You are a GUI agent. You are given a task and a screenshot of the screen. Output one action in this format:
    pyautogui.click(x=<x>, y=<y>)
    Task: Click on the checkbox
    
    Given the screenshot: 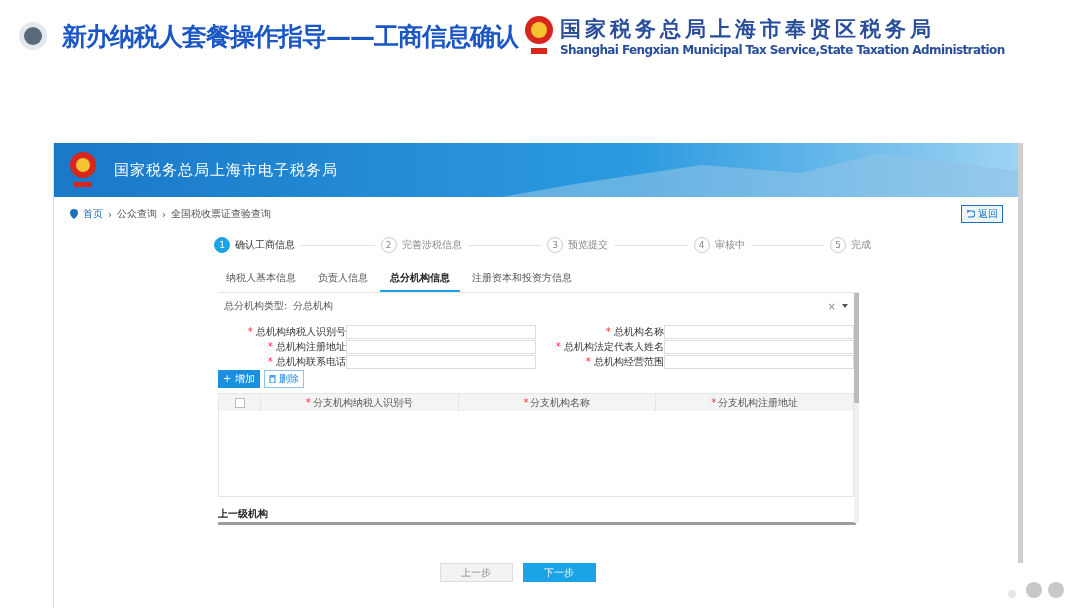 What is the action you would take?
    pyautogui.click(x=239, y=402)
    